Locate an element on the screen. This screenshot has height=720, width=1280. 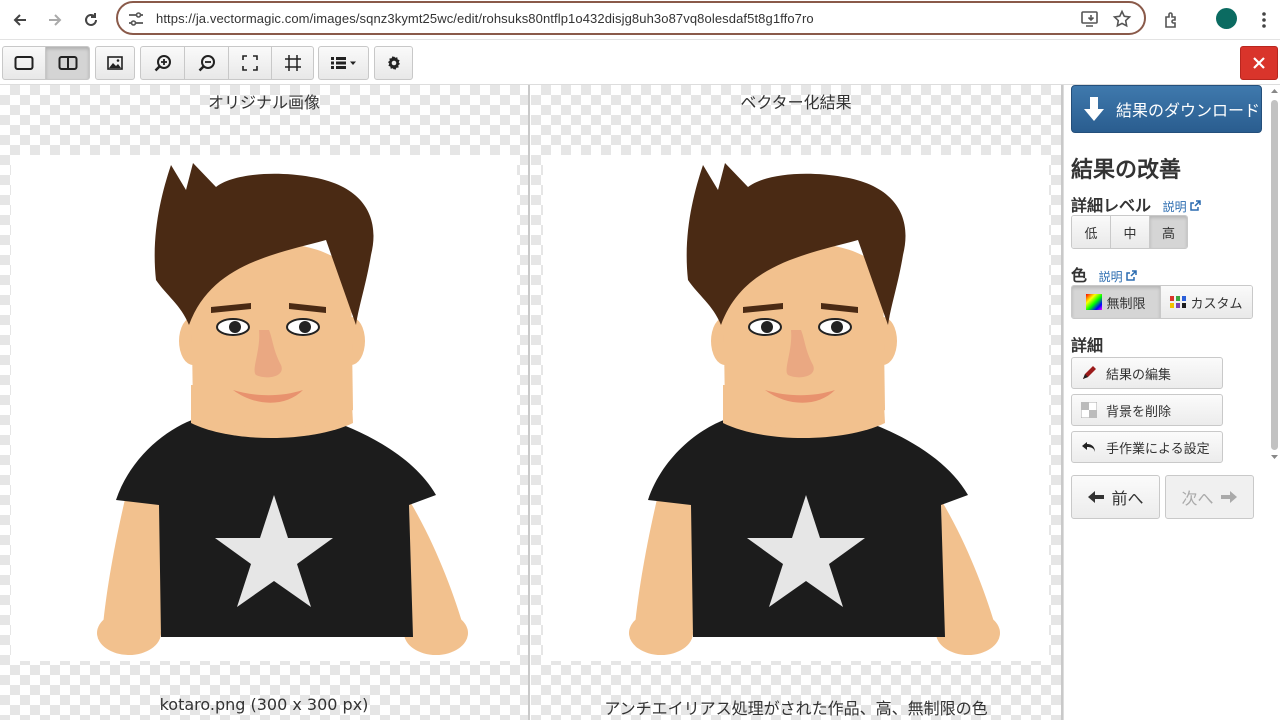
scroll-up-icon is located at coordinates (1274, 91).